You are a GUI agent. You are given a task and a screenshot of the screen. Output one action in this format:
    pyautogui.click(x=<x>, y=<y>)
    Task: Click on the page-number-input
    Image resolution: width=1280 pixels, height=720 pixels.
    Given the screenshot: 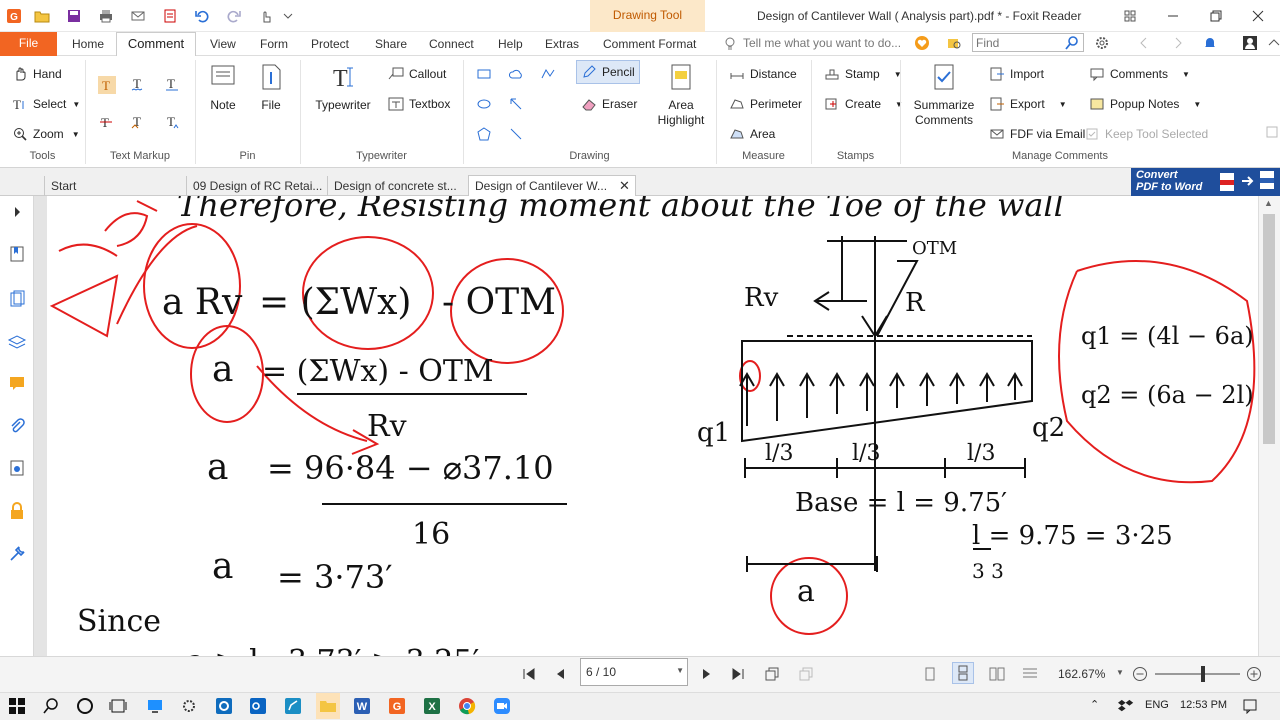 What is the action you would take?
    pyautogui.click(x=626, y=672)
    